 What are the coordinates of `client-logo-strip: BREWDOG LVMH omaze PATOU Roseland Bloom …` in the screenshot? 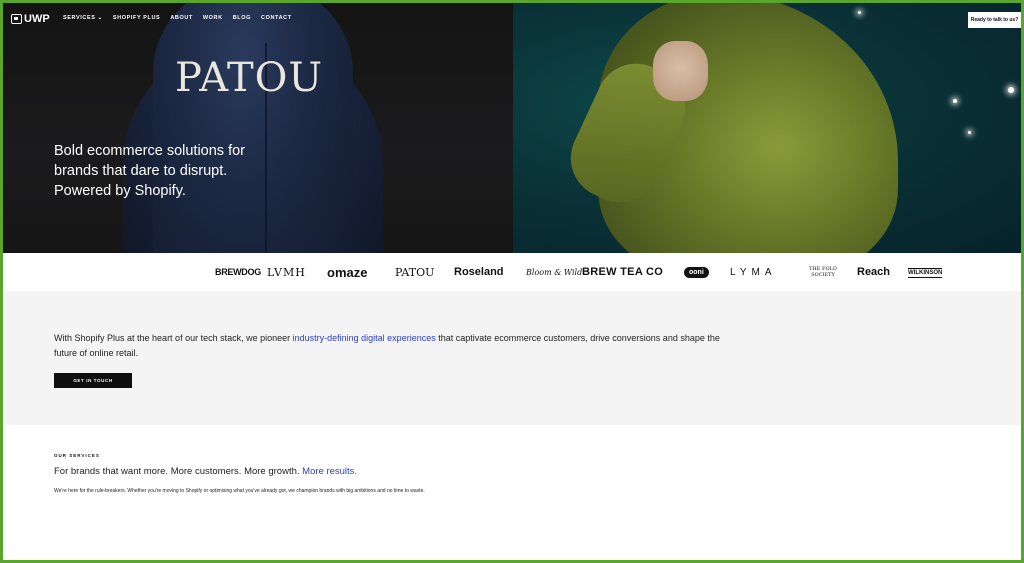 It's located at (512, 272).